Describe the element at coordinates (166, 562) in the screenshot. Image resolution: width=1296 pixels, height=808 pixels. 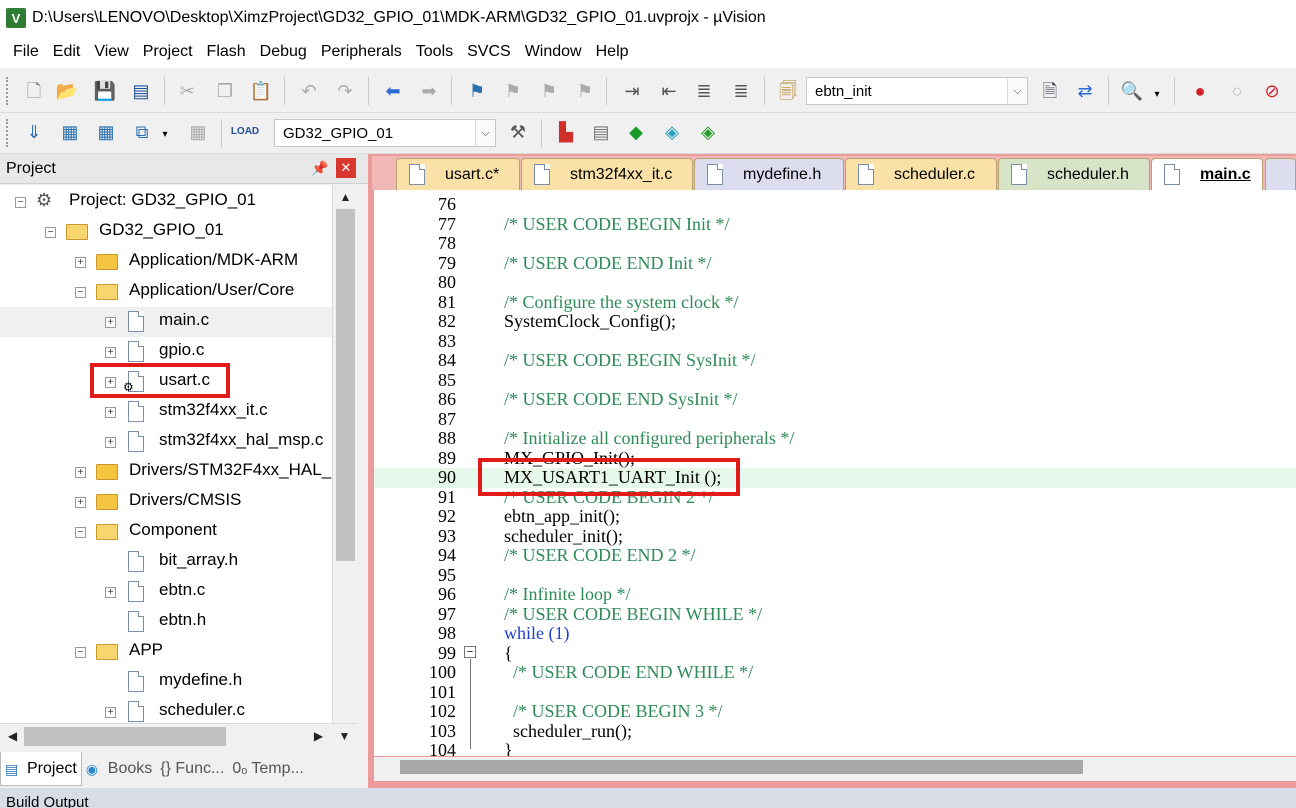
I see `tree-item-file: bit_array.h` at that location.